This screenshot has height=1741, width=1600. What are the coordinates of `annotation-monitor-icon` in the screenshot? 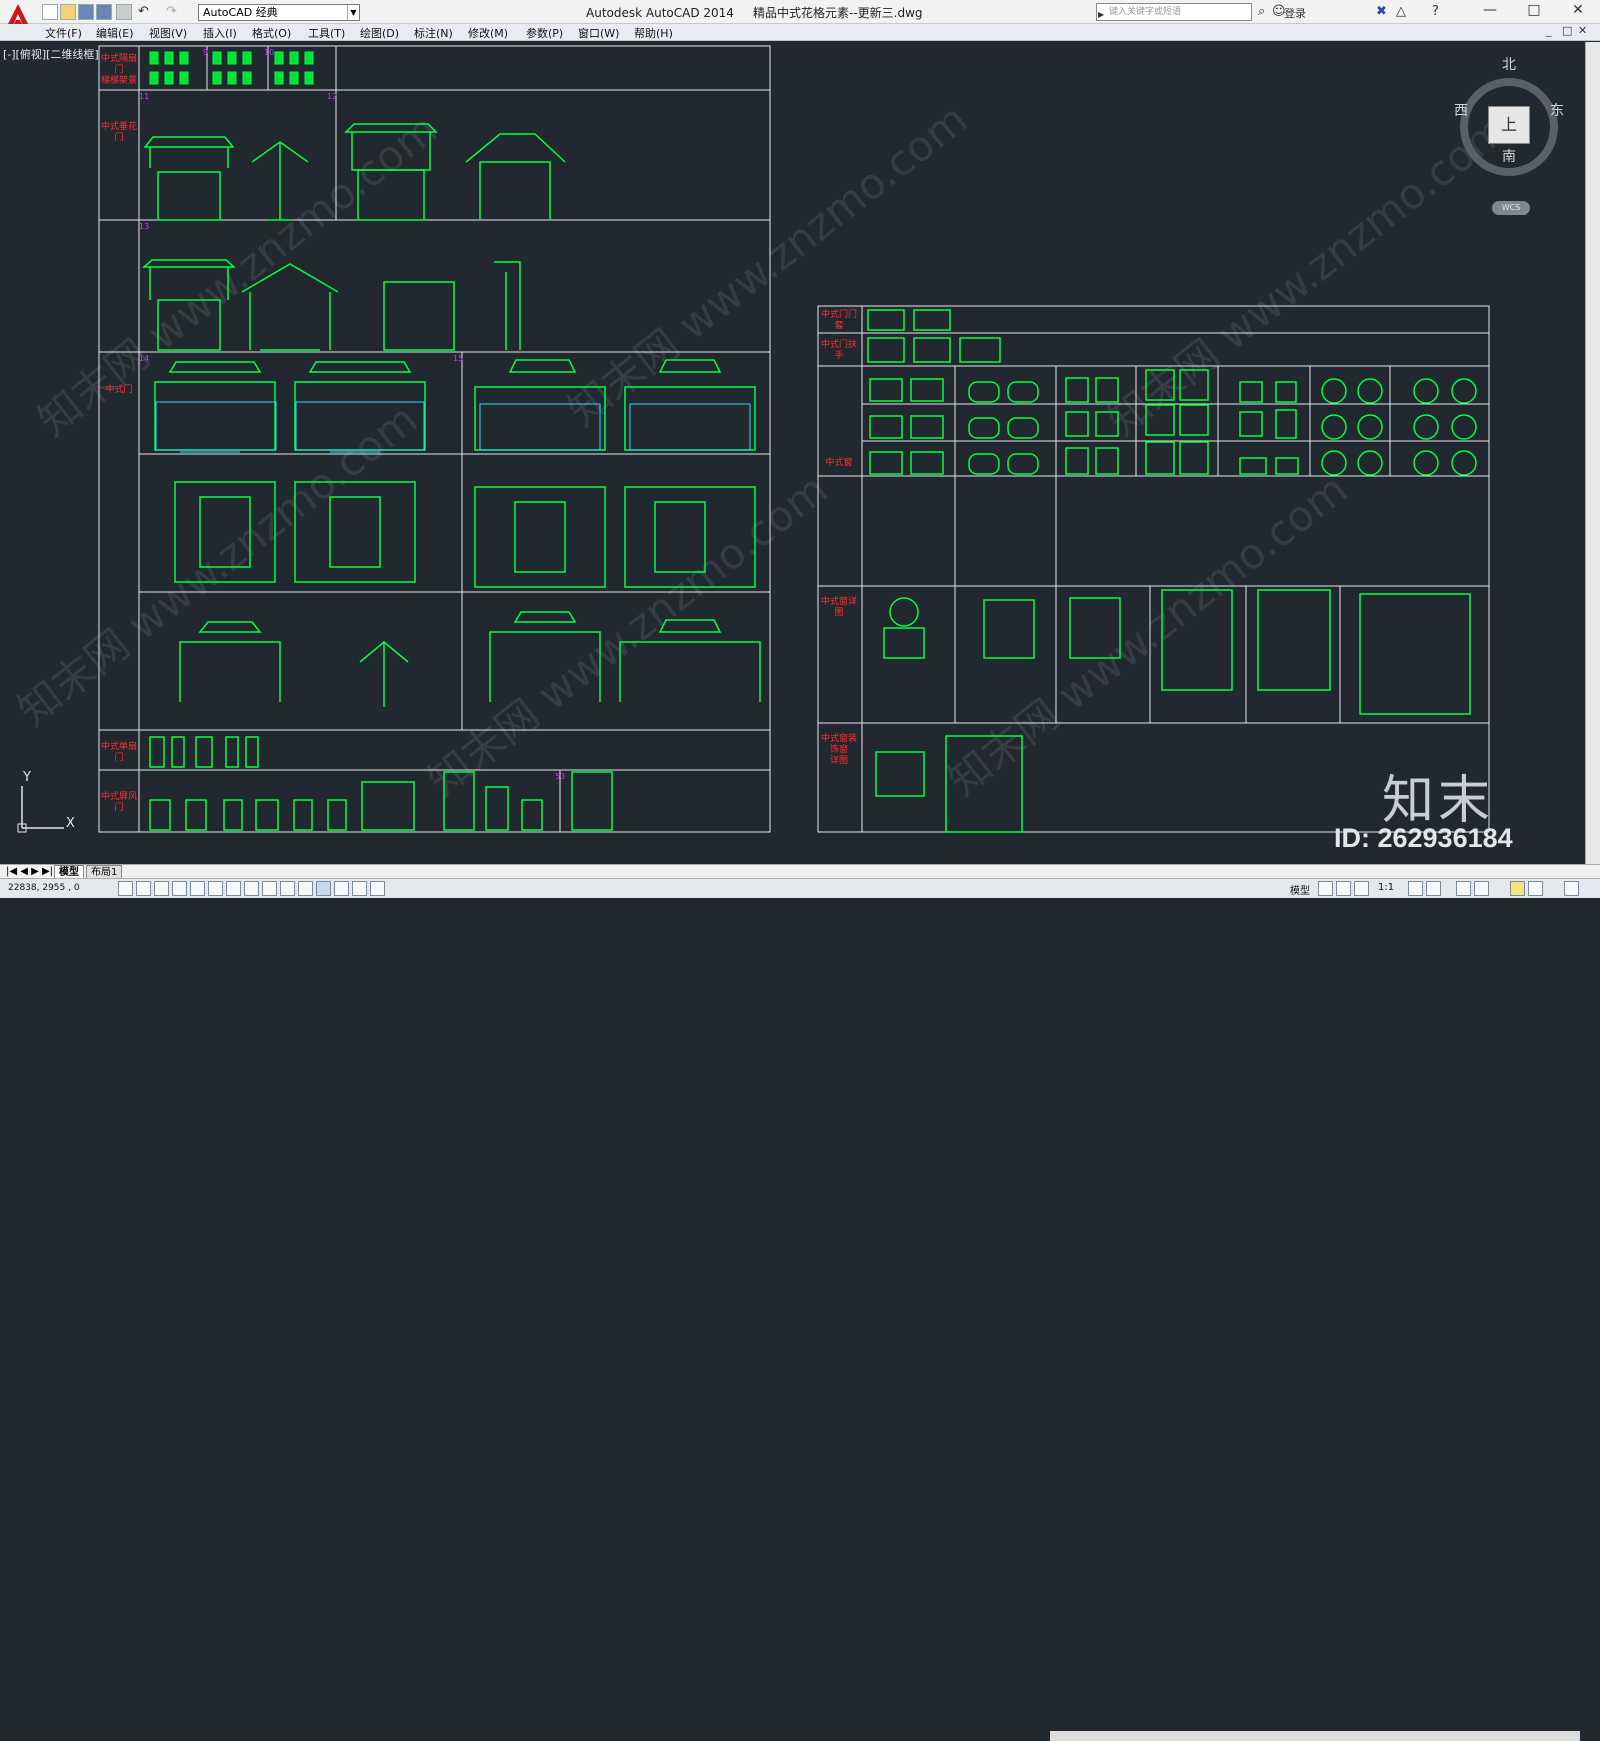 It's located at (377, 888).